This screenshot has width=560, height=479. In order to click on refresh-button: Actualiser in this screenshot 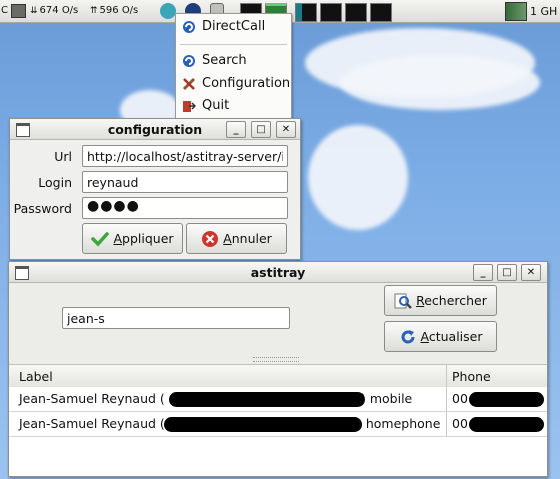, I will do `click(440, 336)`.